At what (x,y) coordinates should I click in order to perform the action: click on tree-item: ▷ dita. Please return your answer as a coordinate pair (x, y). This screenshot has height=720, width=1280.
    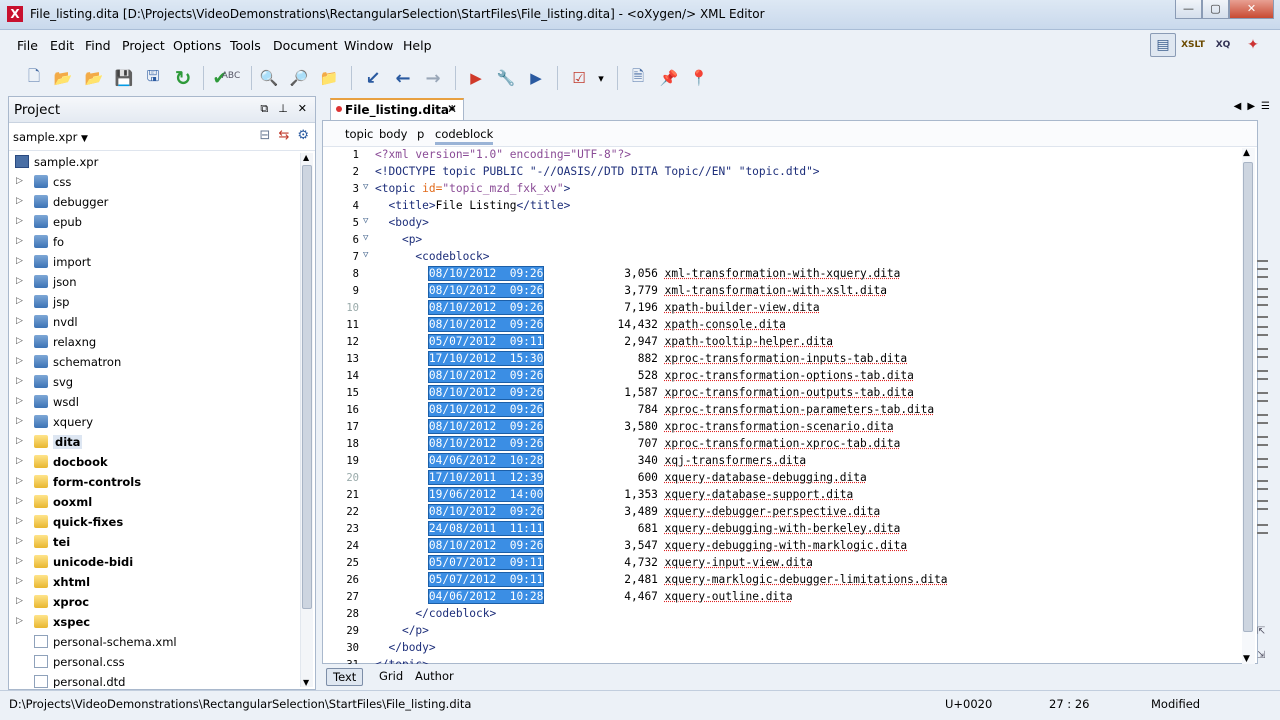
    Looking at the image, I should click on (155, 442).